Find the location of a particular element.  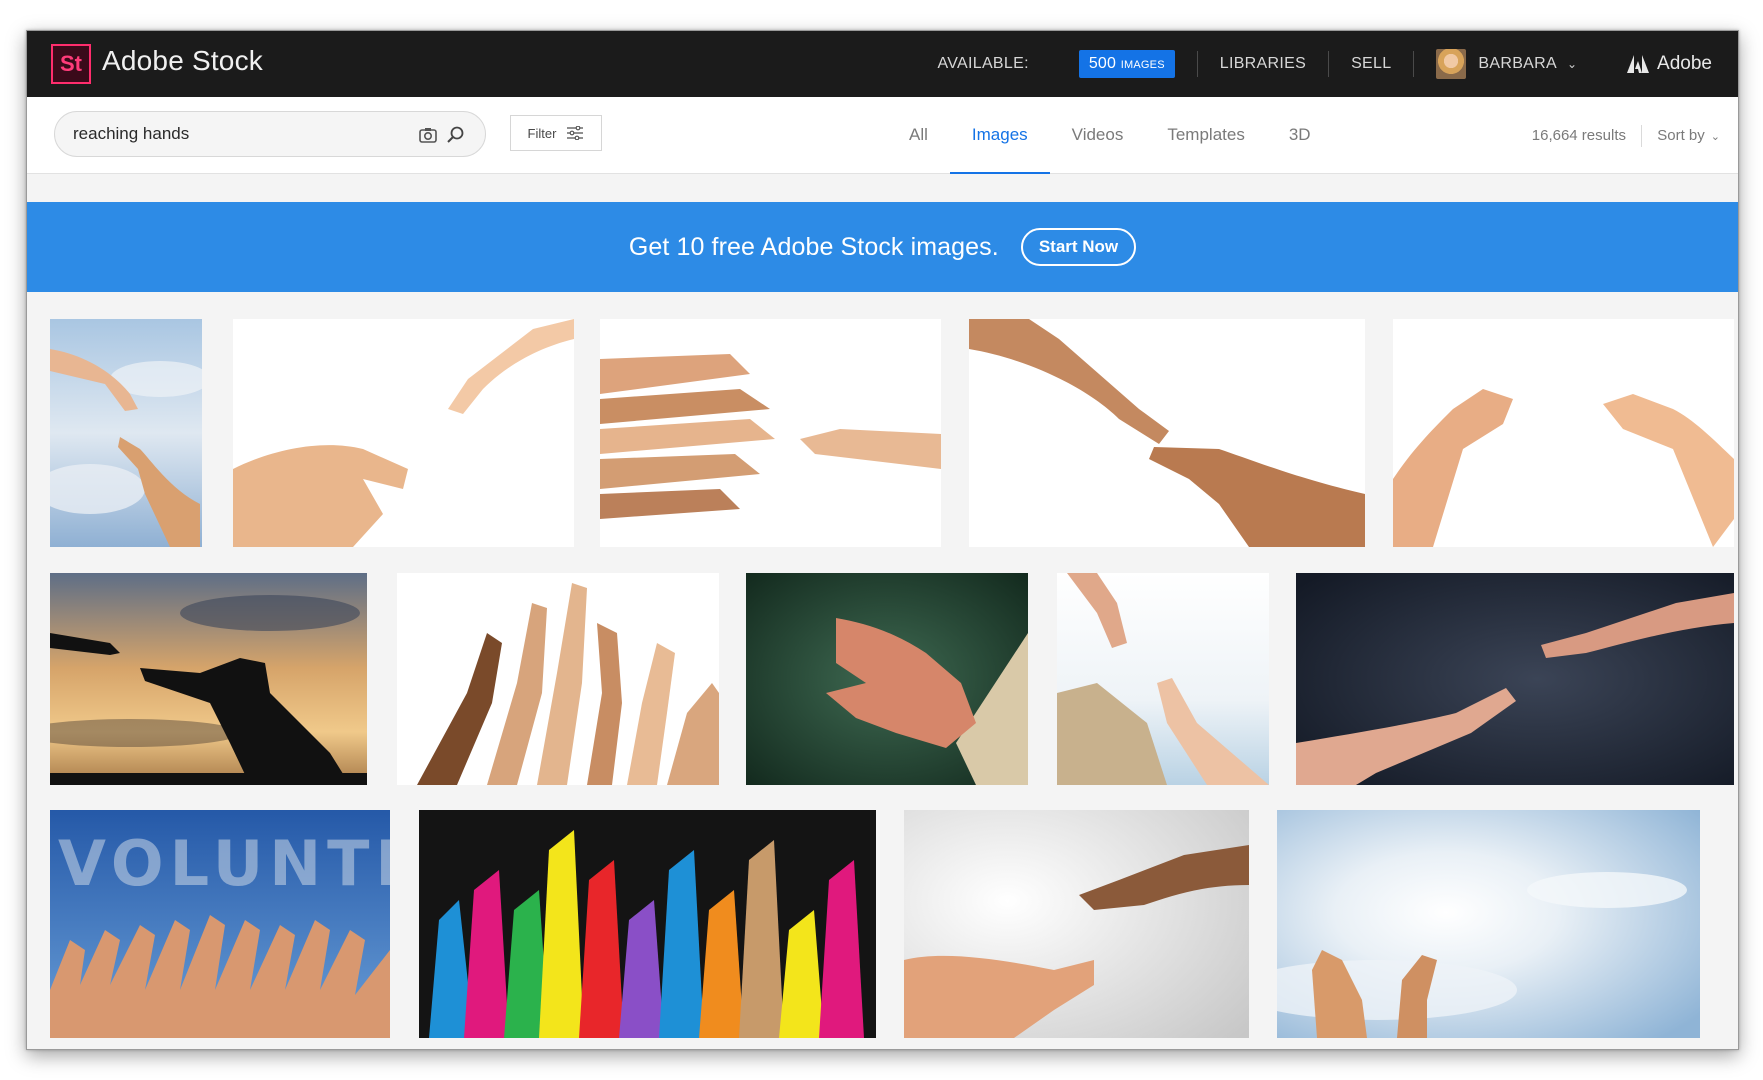

rock-rescue-image is located at coordinates (1163, 679).